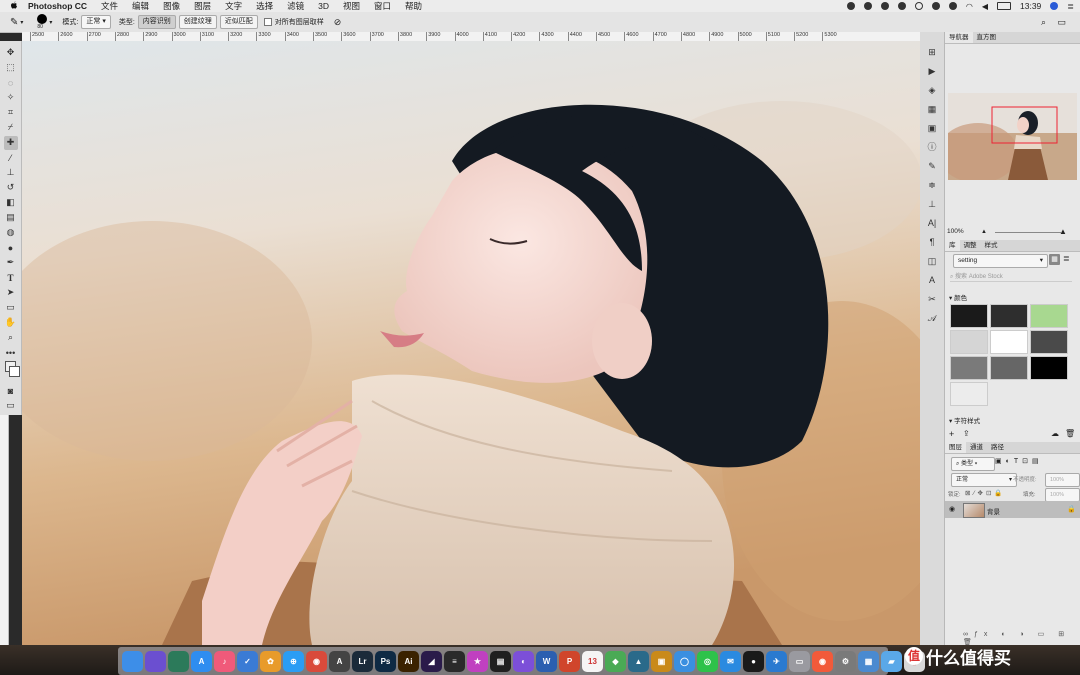  What do you see at coordinates (822, 661) in the screenshot?
I see `record-icon: ◉` at bounding box center [822, 661].